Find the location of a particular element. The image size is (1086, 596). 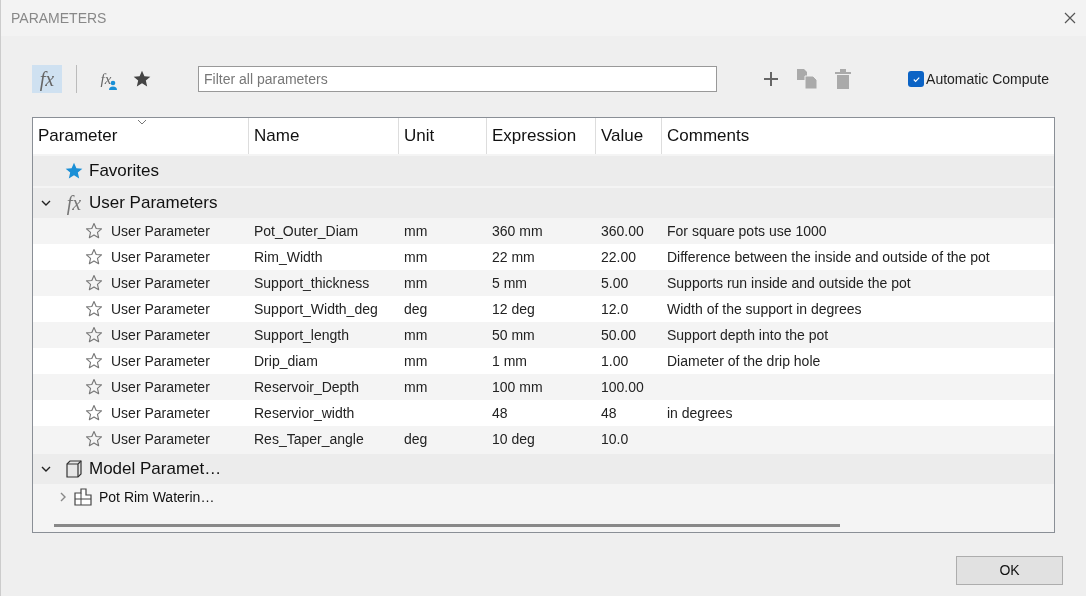

comment-cell: For square pots use 1000 is located at coordinates (747, 230).